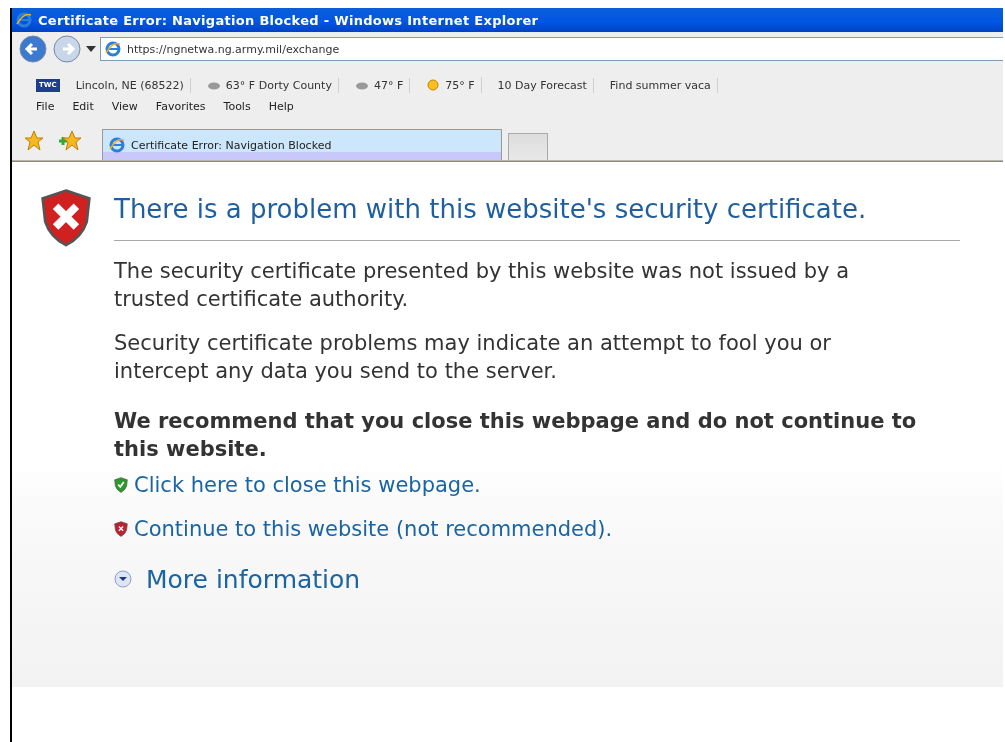 The height and width of the screenshot is (742, 1005). Describe the element at coordinates (379, 85) in the screenshot. I see `toolbar-link: 47° F` at that location.